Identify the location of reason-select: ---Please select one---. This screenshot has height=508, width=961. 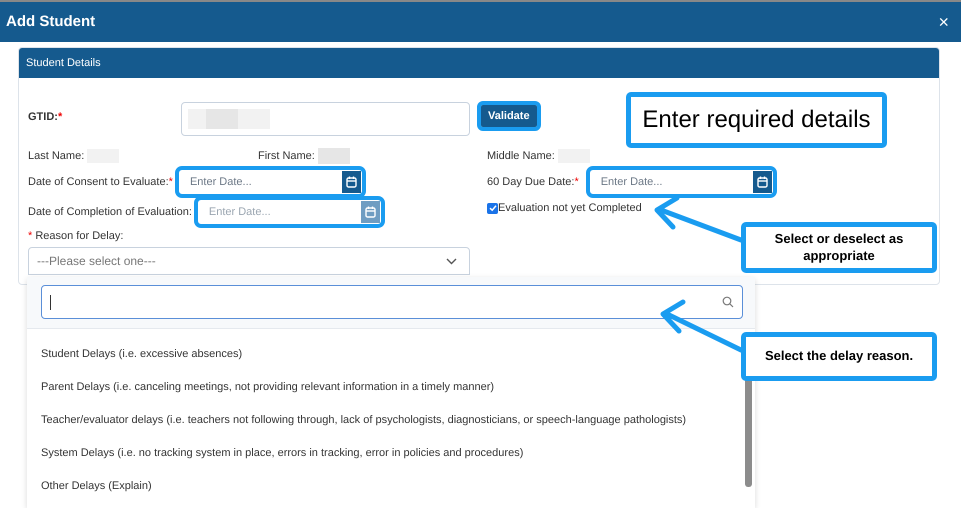
(249, 261).